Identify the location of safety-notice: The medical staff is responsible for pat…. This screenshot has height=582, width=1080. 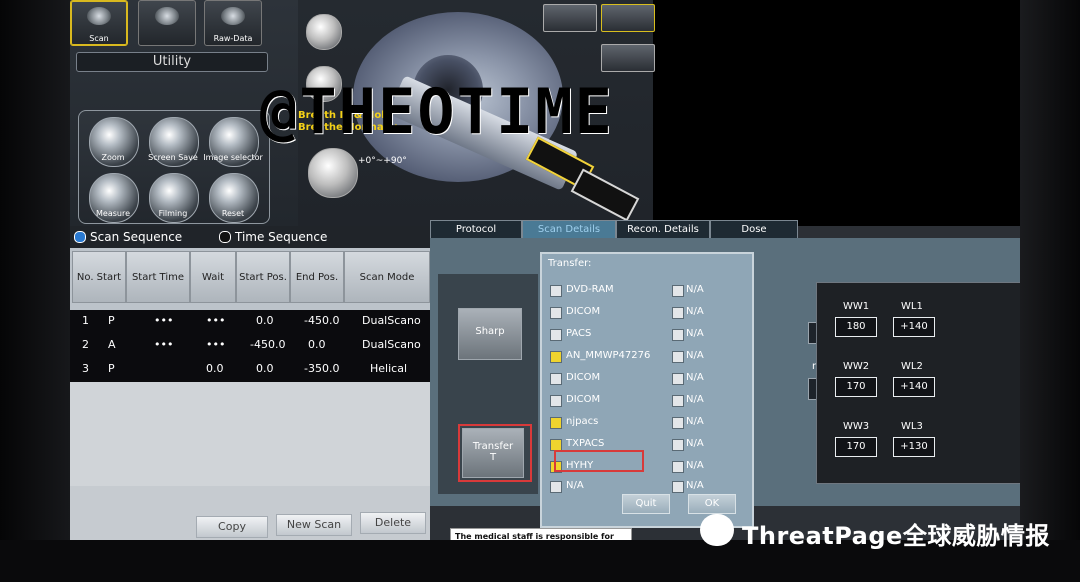
(541, 534).